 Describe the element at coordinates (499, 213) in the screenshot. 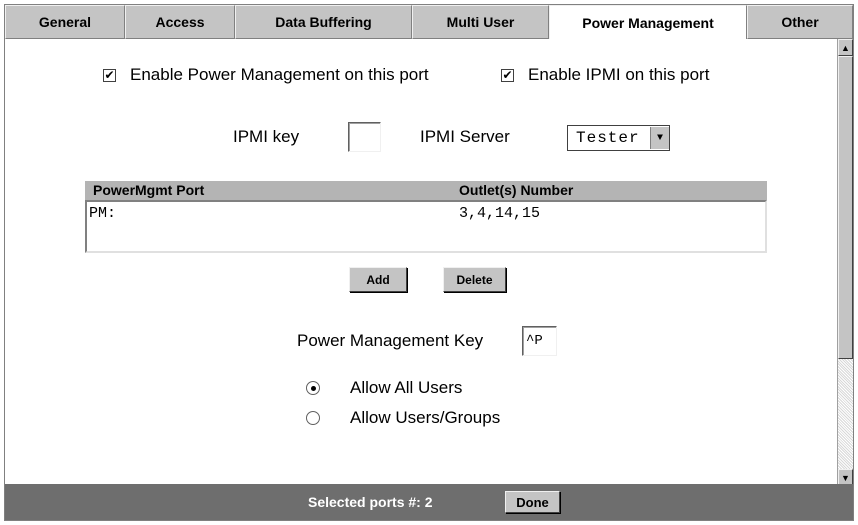

I see `row-outlets: 3,4,14,15` at that location.